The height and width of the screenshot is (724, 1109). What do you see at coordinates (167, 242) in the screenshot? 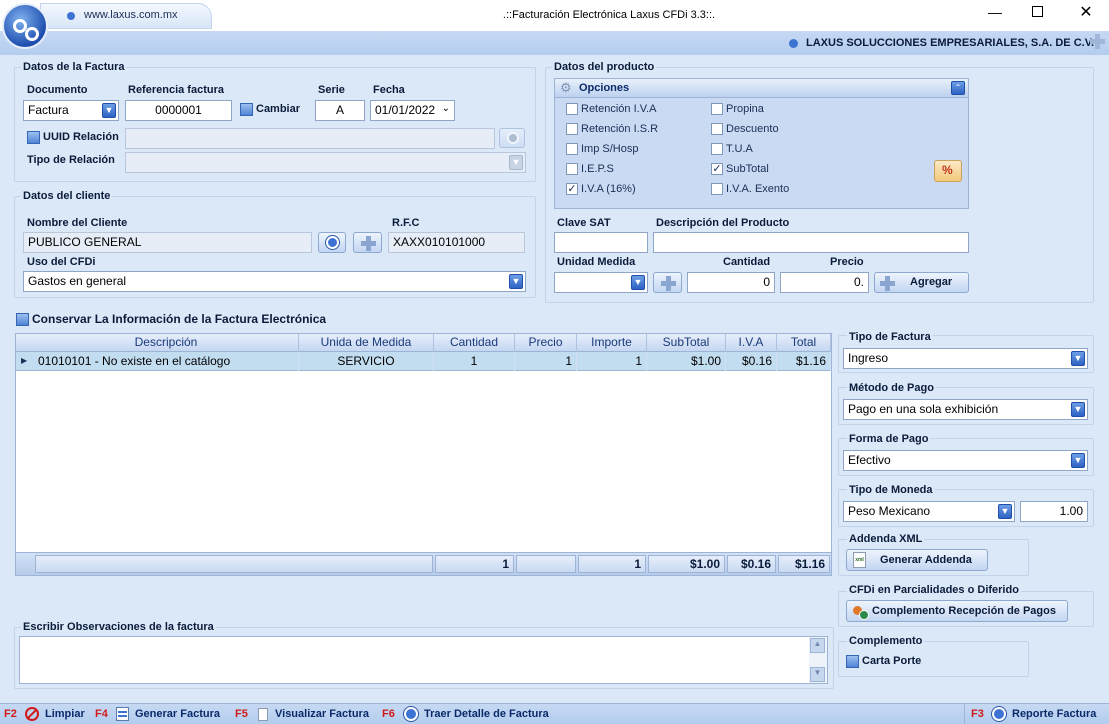
I see `nombre-cliente-input: PUBLICO GENERAL` at bounding box center [167, 242].